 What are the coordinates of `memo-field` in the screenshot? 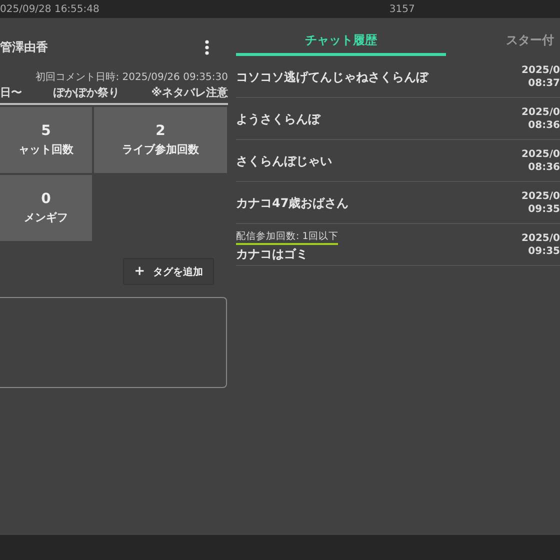 It's located at (113, 342).